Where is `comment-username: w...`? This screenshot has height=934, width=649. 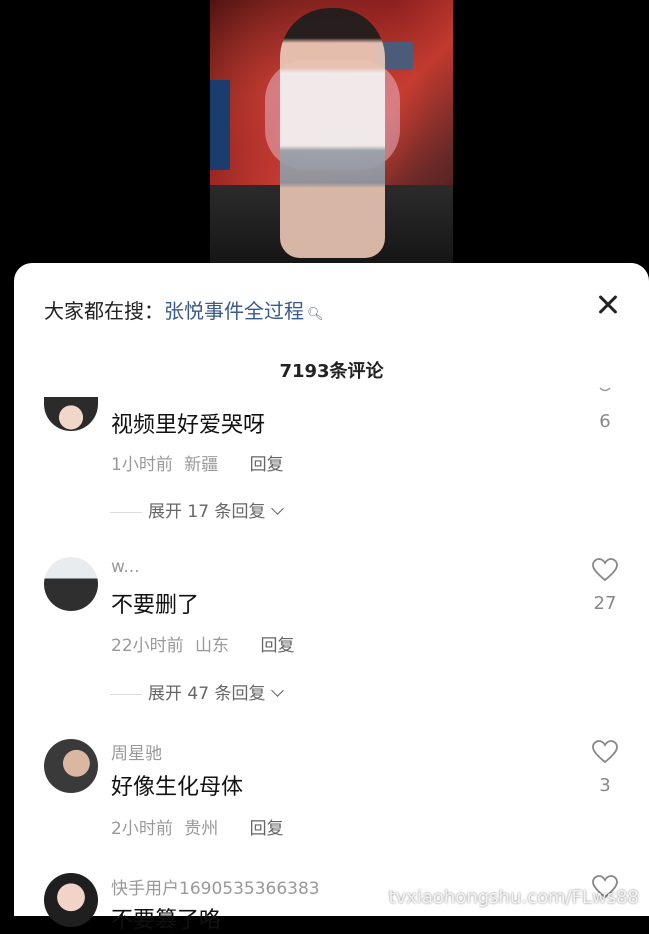
comment-username: w... is located at coordinates (125, 567).